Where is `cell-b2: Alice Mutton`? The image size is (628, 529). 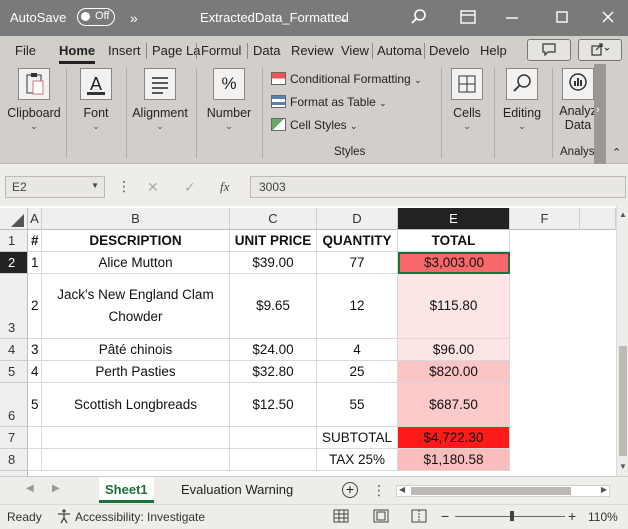
cell-b2: Alice Mutton is located at coordinates (136, 263).